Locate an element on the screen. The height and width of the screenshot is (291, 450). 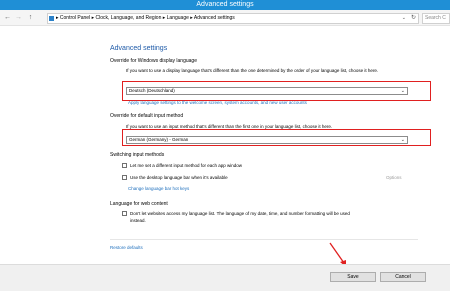
footer-bar: Save Cancel is located at coordinates (225, 277).